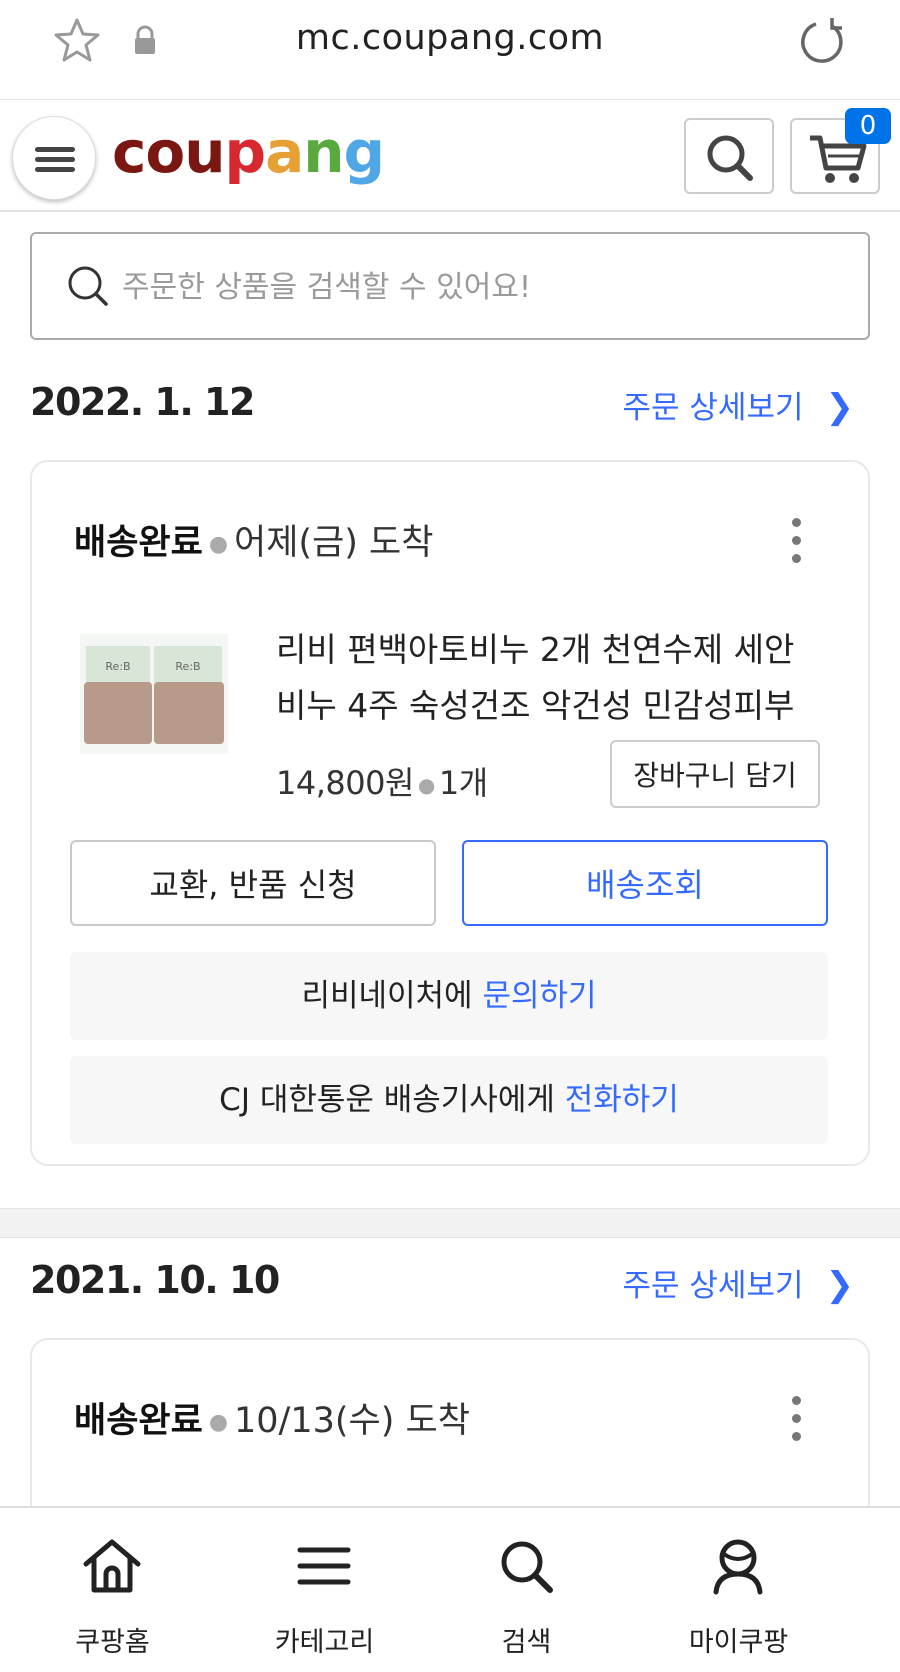  I want to click on courier-call-prefix: CJ 대한통운 배송기사에게, so click(392, 1100).